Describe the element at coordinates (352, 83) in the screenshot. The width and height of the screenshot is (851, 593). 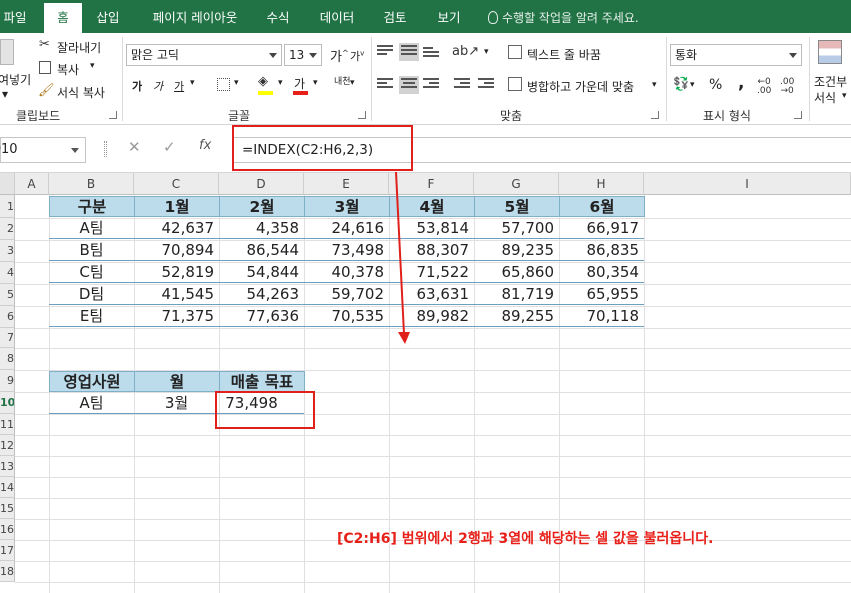
I see `phonetic-dropdown-icon: ▾` at that location.